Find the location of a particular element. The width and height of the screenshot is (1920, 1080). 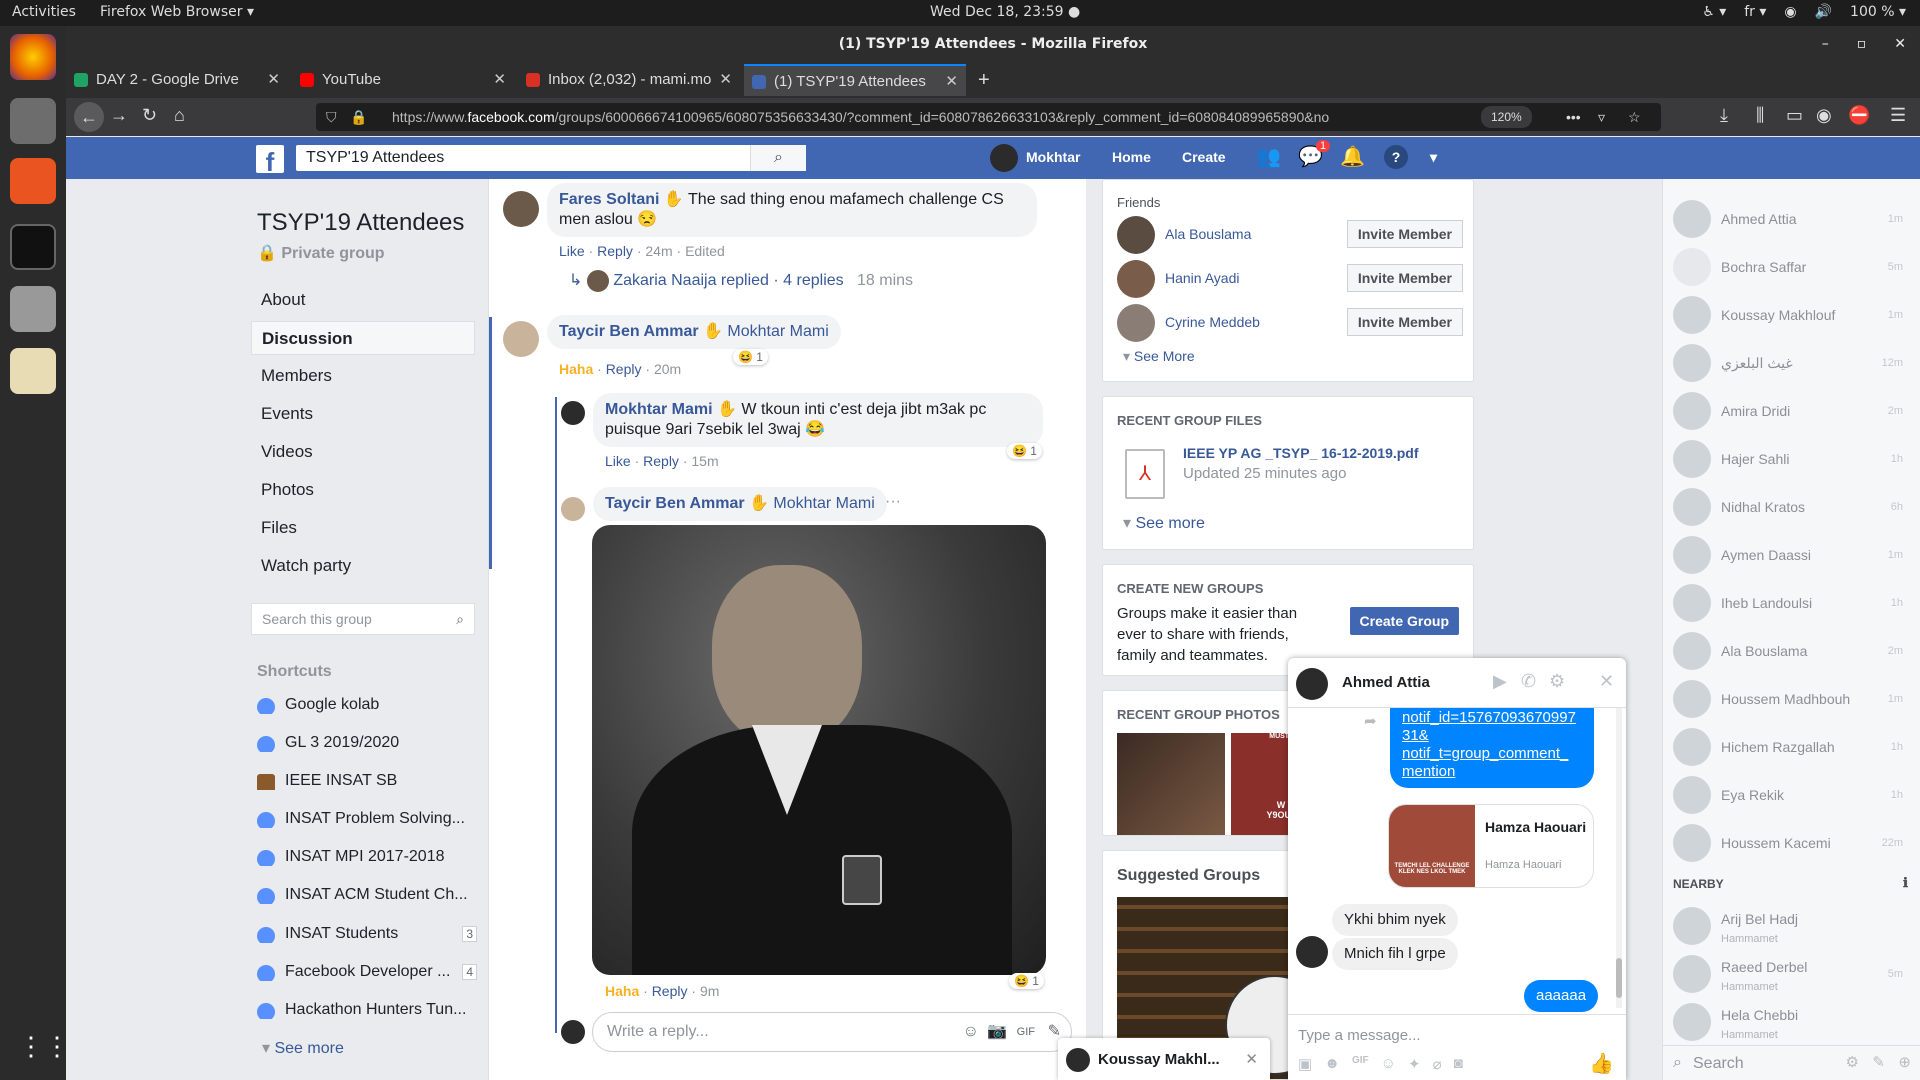

minimize-icon: – is located at coordinates (1825, 44).